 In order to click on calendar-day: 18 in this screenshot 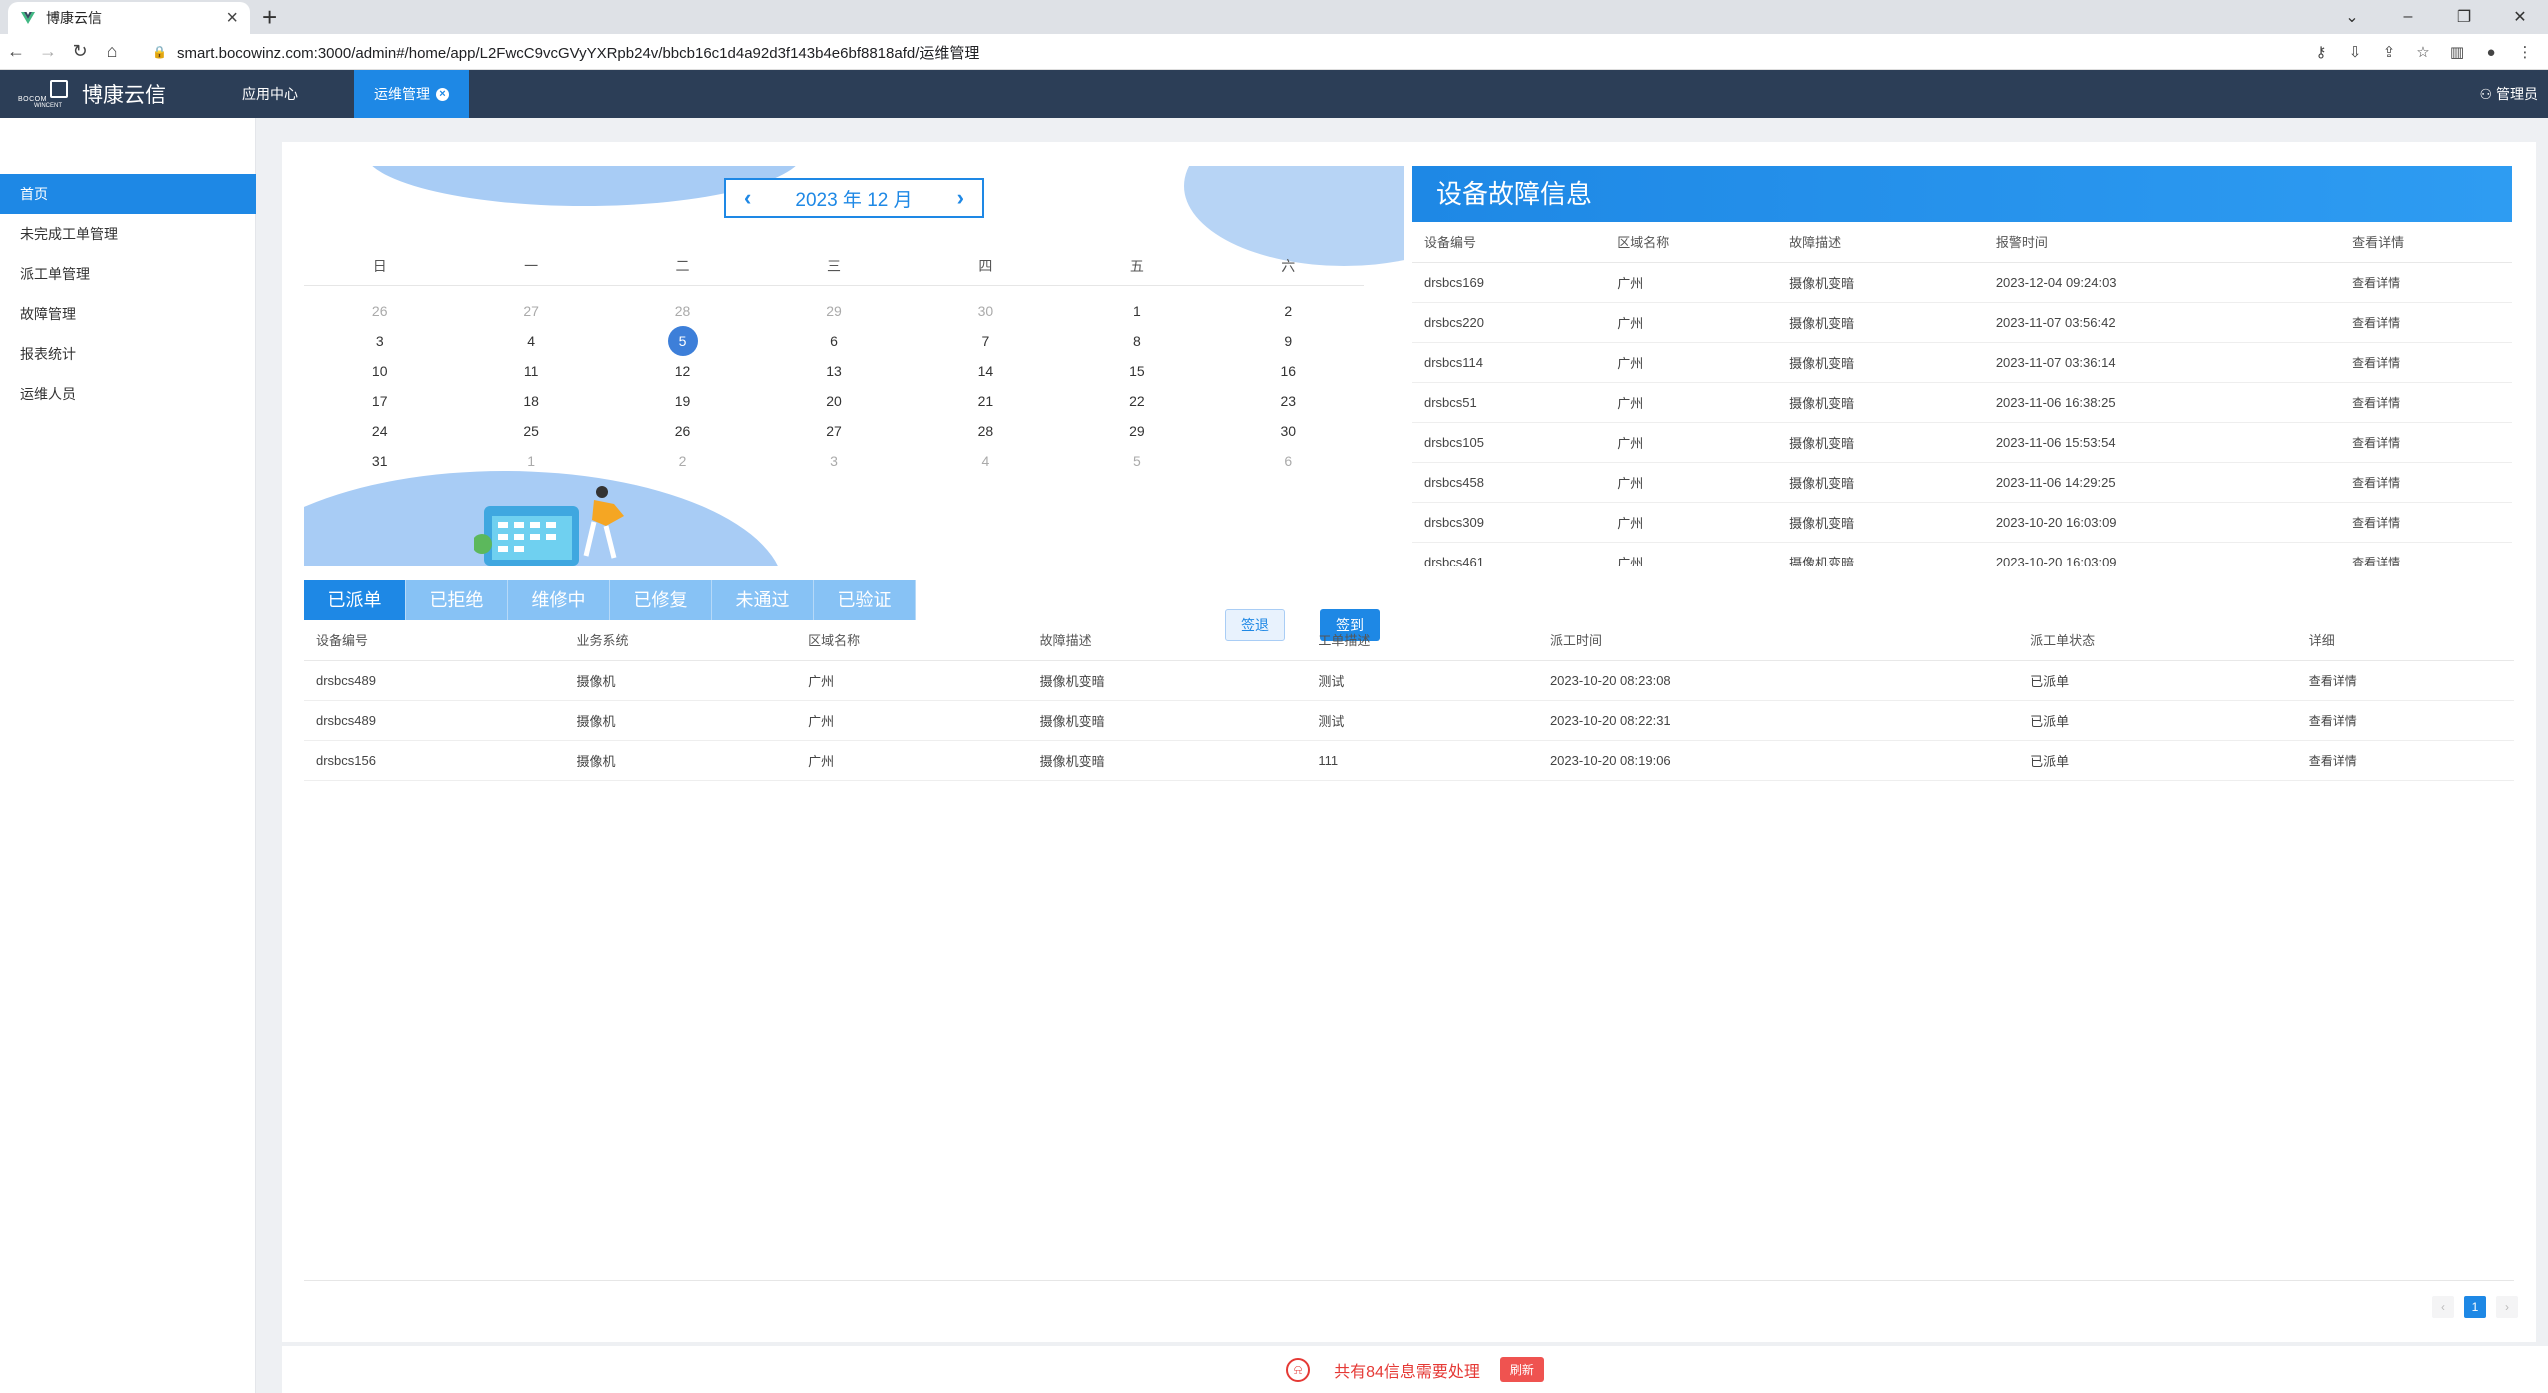, I will do `click(530, 401)`.